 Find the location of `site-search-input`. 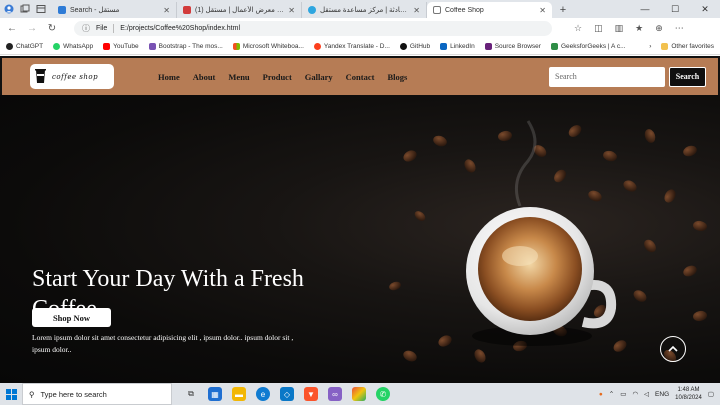

site-search-input is located at coordinates (607, 76).